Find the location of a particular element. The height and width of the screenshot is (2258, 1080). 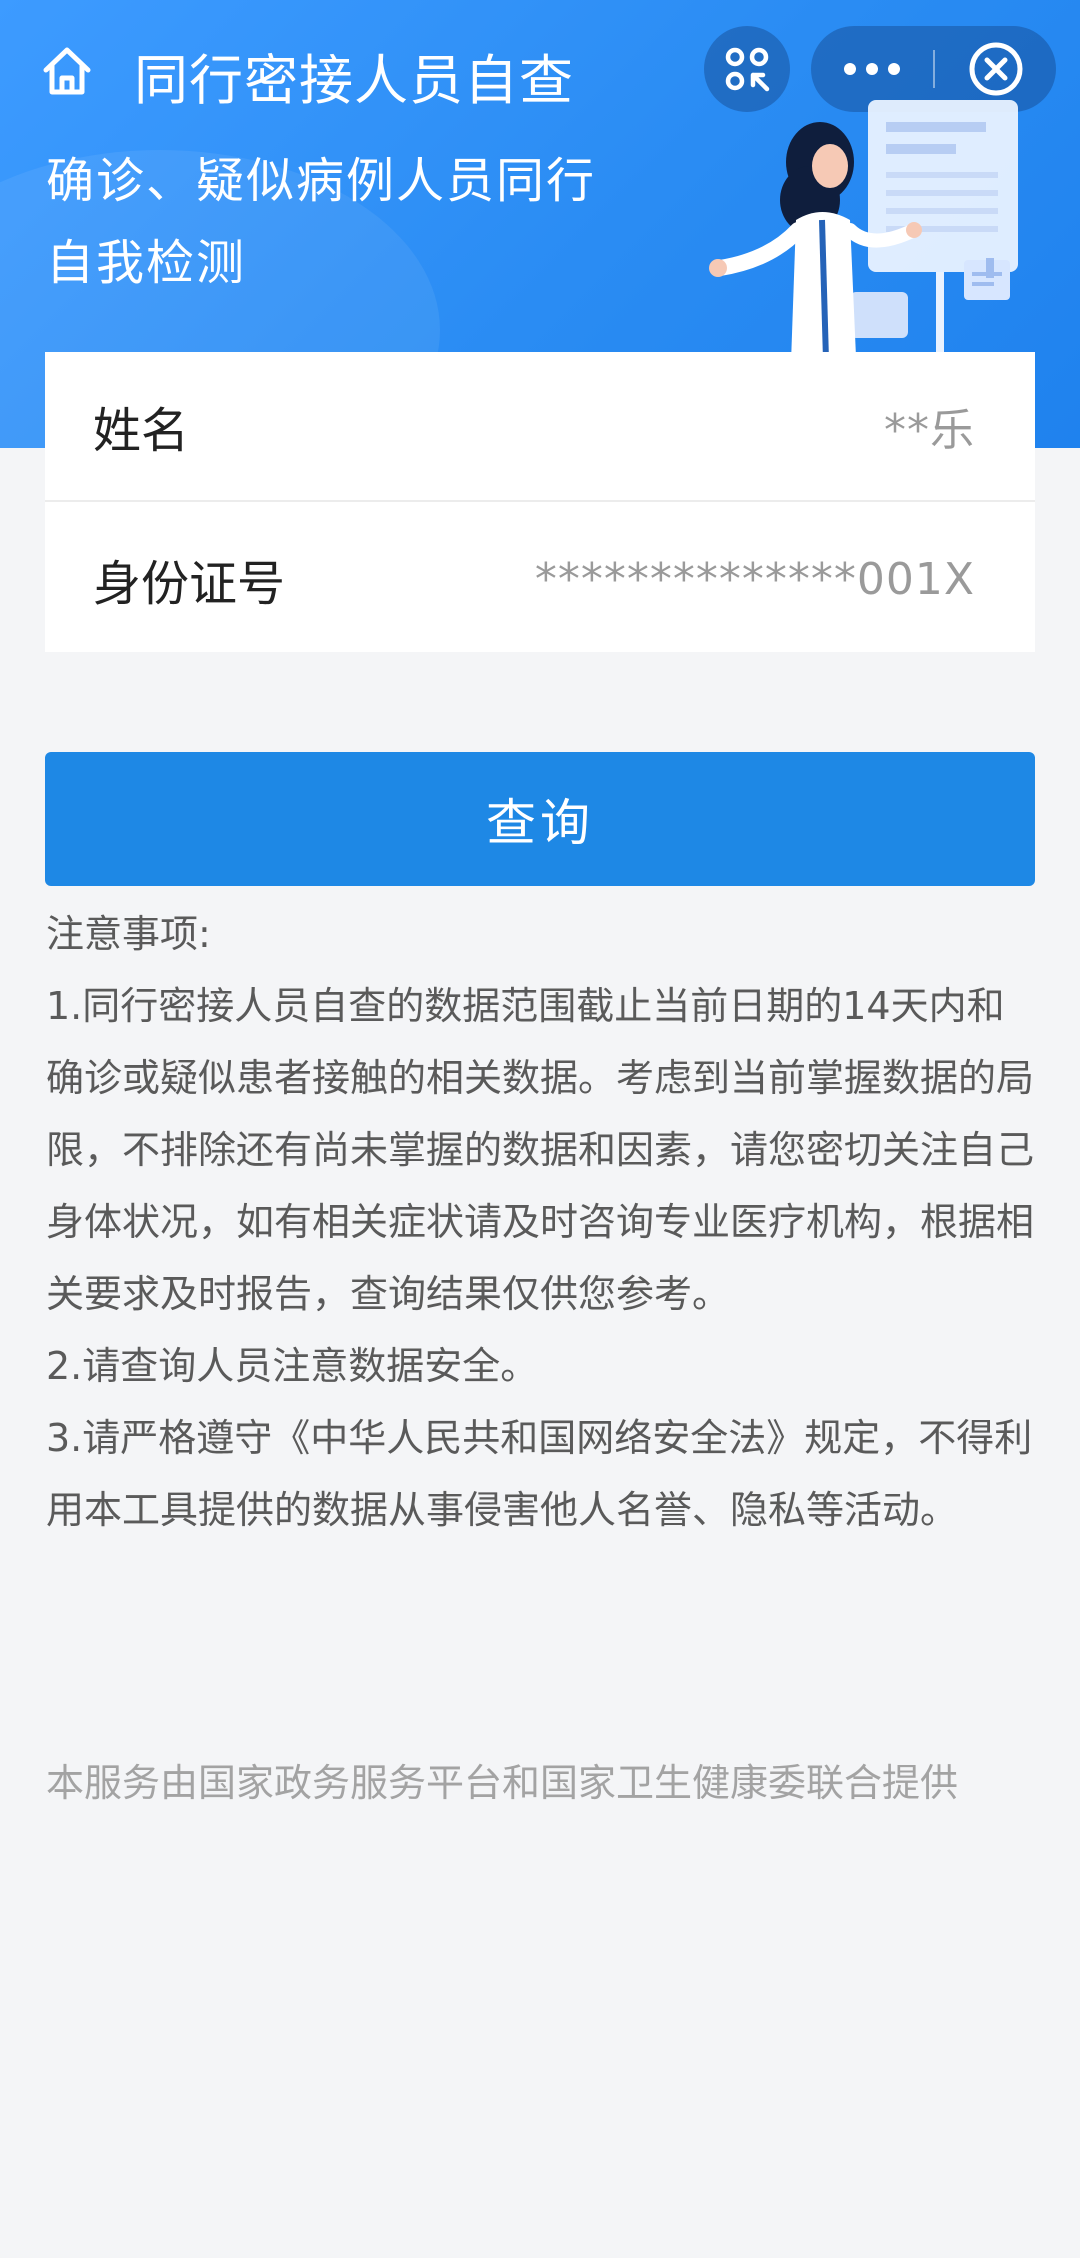

scan-icon is located at coordinates (747, 69).